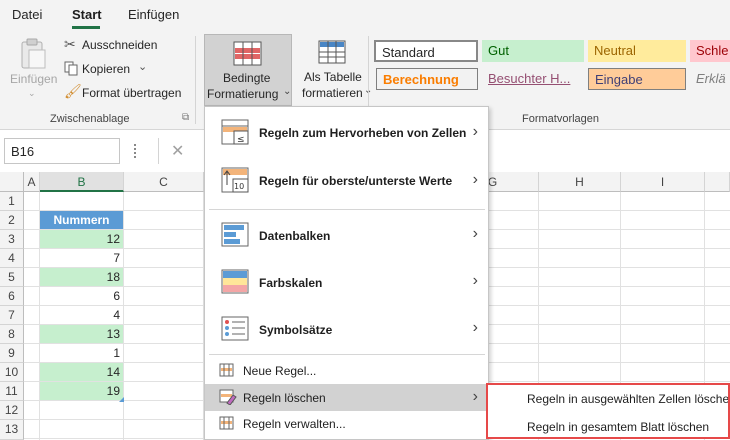 The height and width of the screenshot is (440, 730). I want to click on cell-b4: 7, so click(82, 258).